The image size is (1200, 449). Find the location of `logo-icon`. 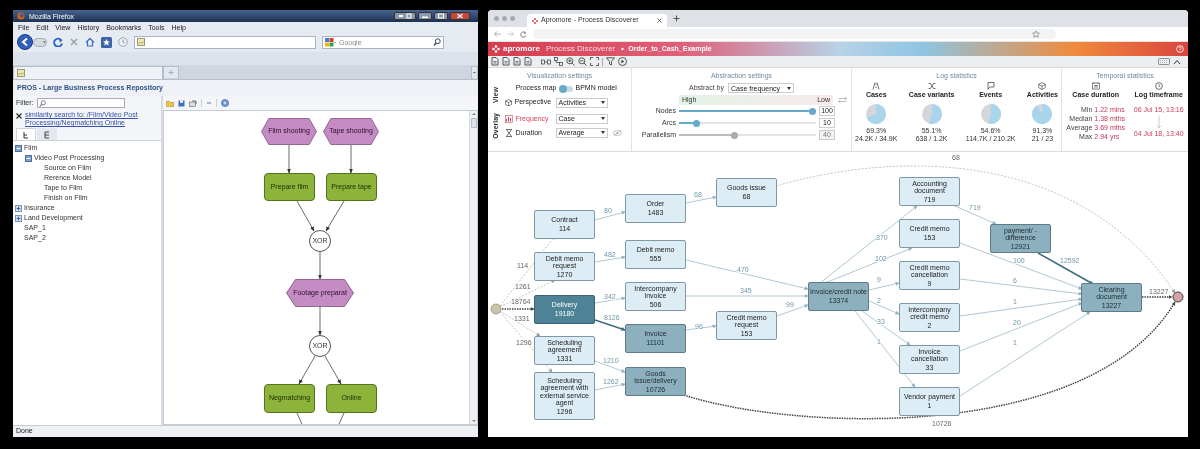

logo-icon is located at coordinates (496, 49).